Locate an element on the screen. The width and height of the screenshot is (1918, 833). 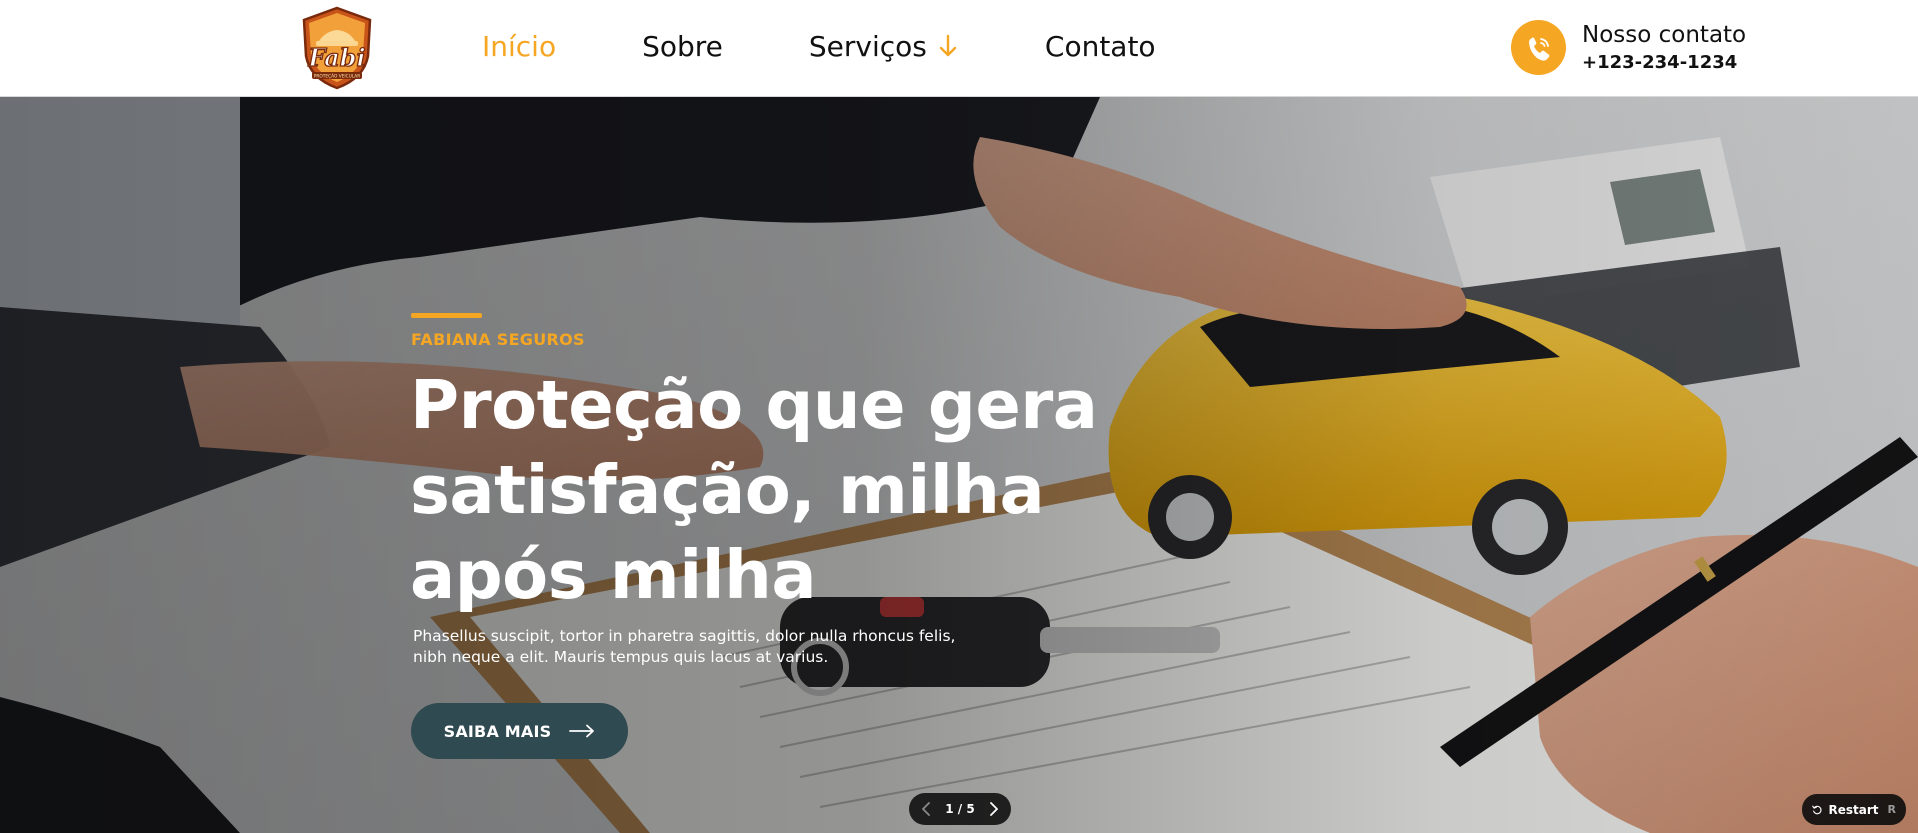
chevron-right-icon is located at coordinates (994, 809).